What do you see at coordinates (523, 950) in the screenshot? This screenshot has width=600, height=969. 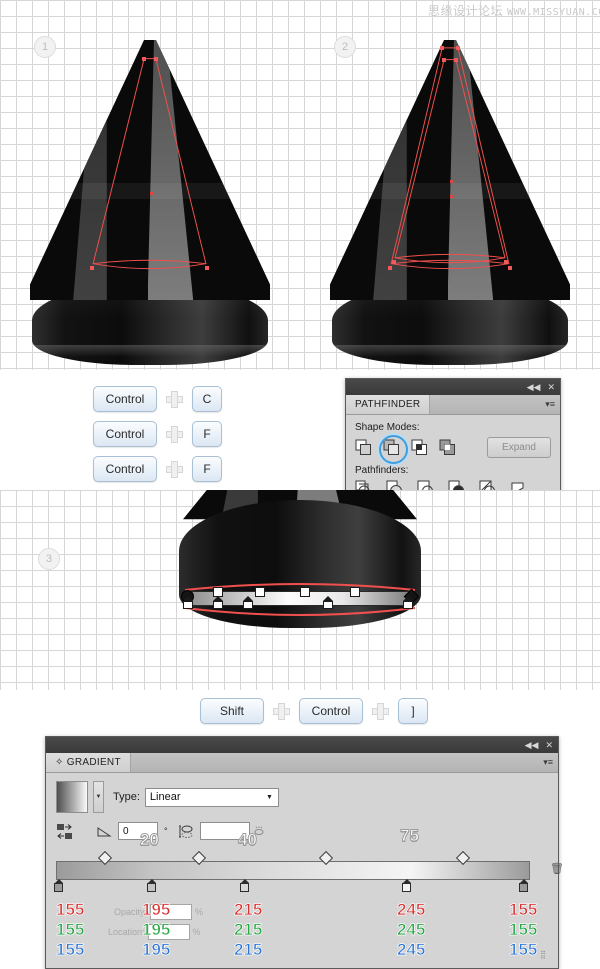 I see `stop-blue-value: 155` at bounding box center [523, 950].